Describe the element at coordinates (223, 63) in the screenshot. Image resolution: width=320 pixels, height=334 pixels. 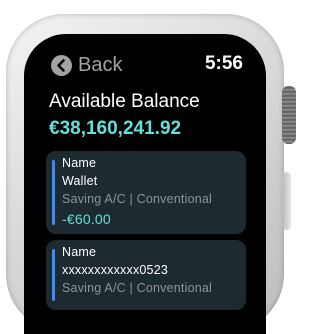
I see `clock: 5:56` at that location.